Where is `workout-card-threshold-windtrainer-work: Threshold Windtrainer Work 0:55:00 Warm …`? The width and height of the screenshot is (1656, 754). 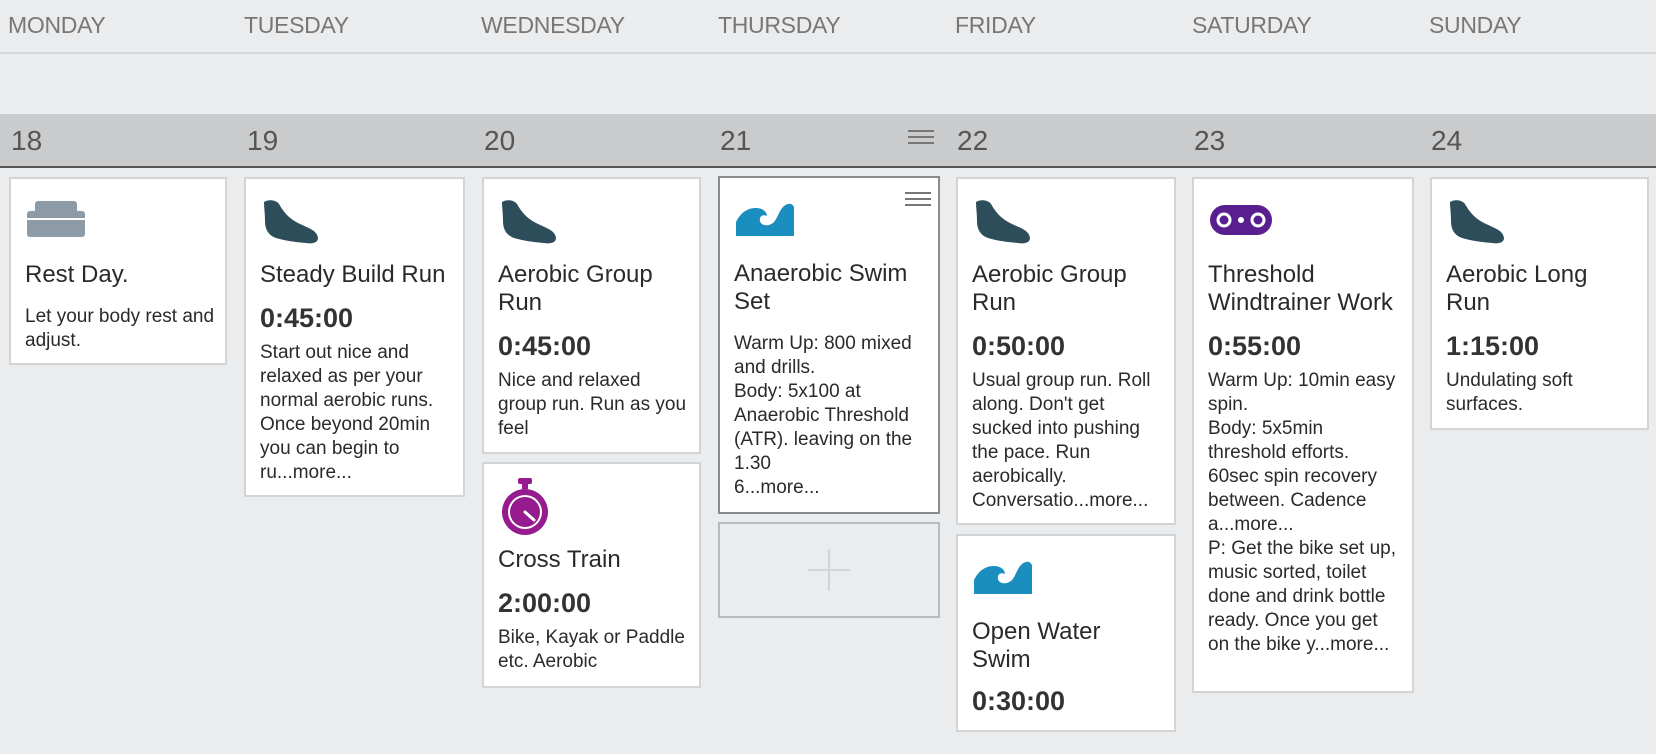 workout-card-threshold-windtrainer-work: Threshold Windtrainer Work 0:55:00 Warm … is located at coordinates (1303, 435).